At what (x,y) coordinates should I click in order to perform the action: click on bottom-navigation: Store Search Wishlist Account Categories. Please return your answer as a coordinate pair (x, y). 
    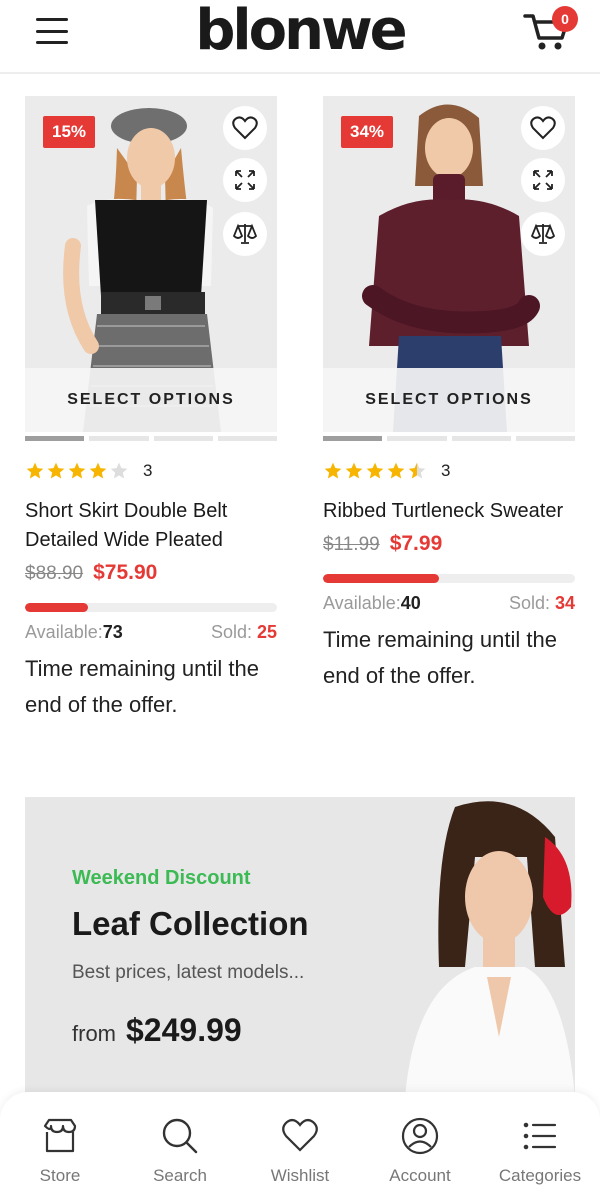
    Looking at the image, I should click on (300, 1146).